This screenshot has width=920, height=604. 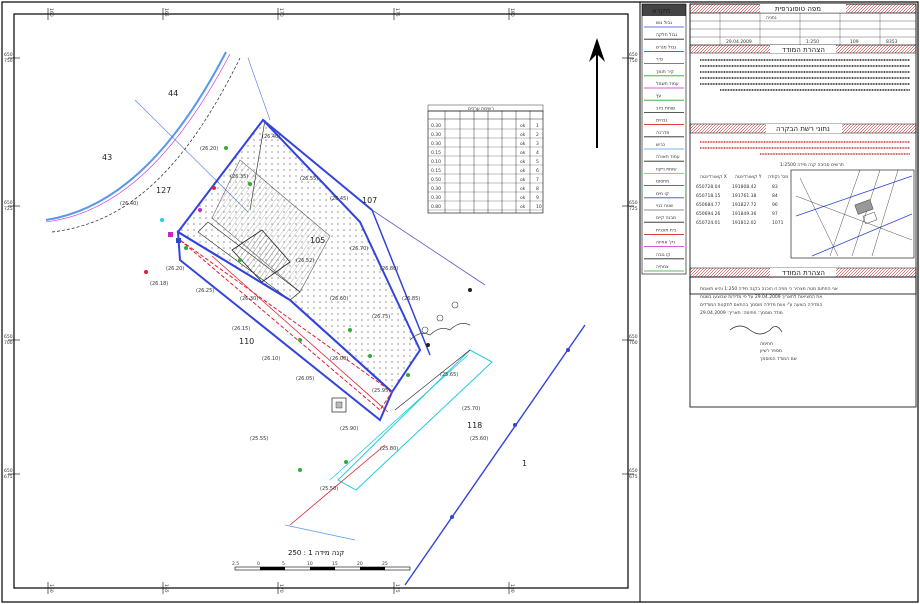 What do you see at coordinates (662, 194) in the screenshot?
I see `legend-item-label: קו מים` at bounding box center [662, 194].